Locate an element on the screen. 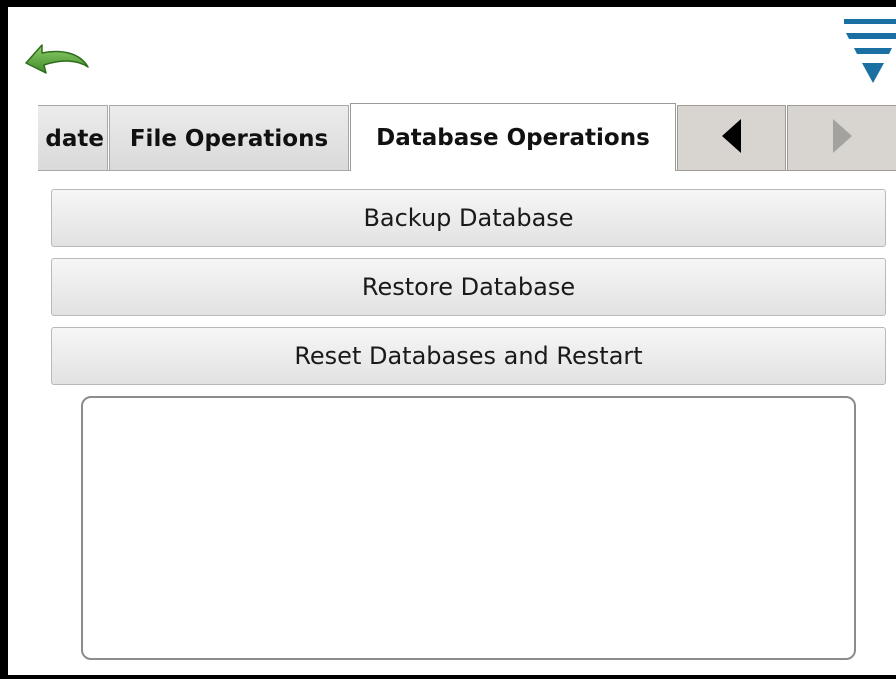 This screenshot has width=896, height=679. restore-database-button: Restore Database is located at coordinates (468, 287).